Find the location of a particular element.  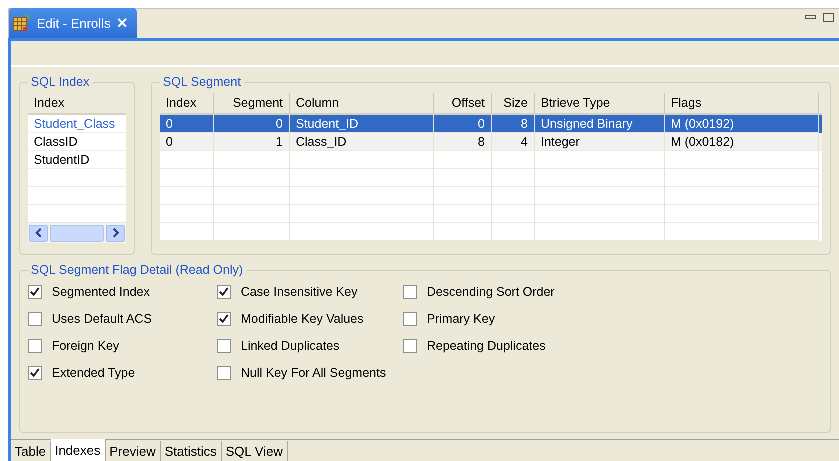

maximize-icon is located at coordinates (829, 18).